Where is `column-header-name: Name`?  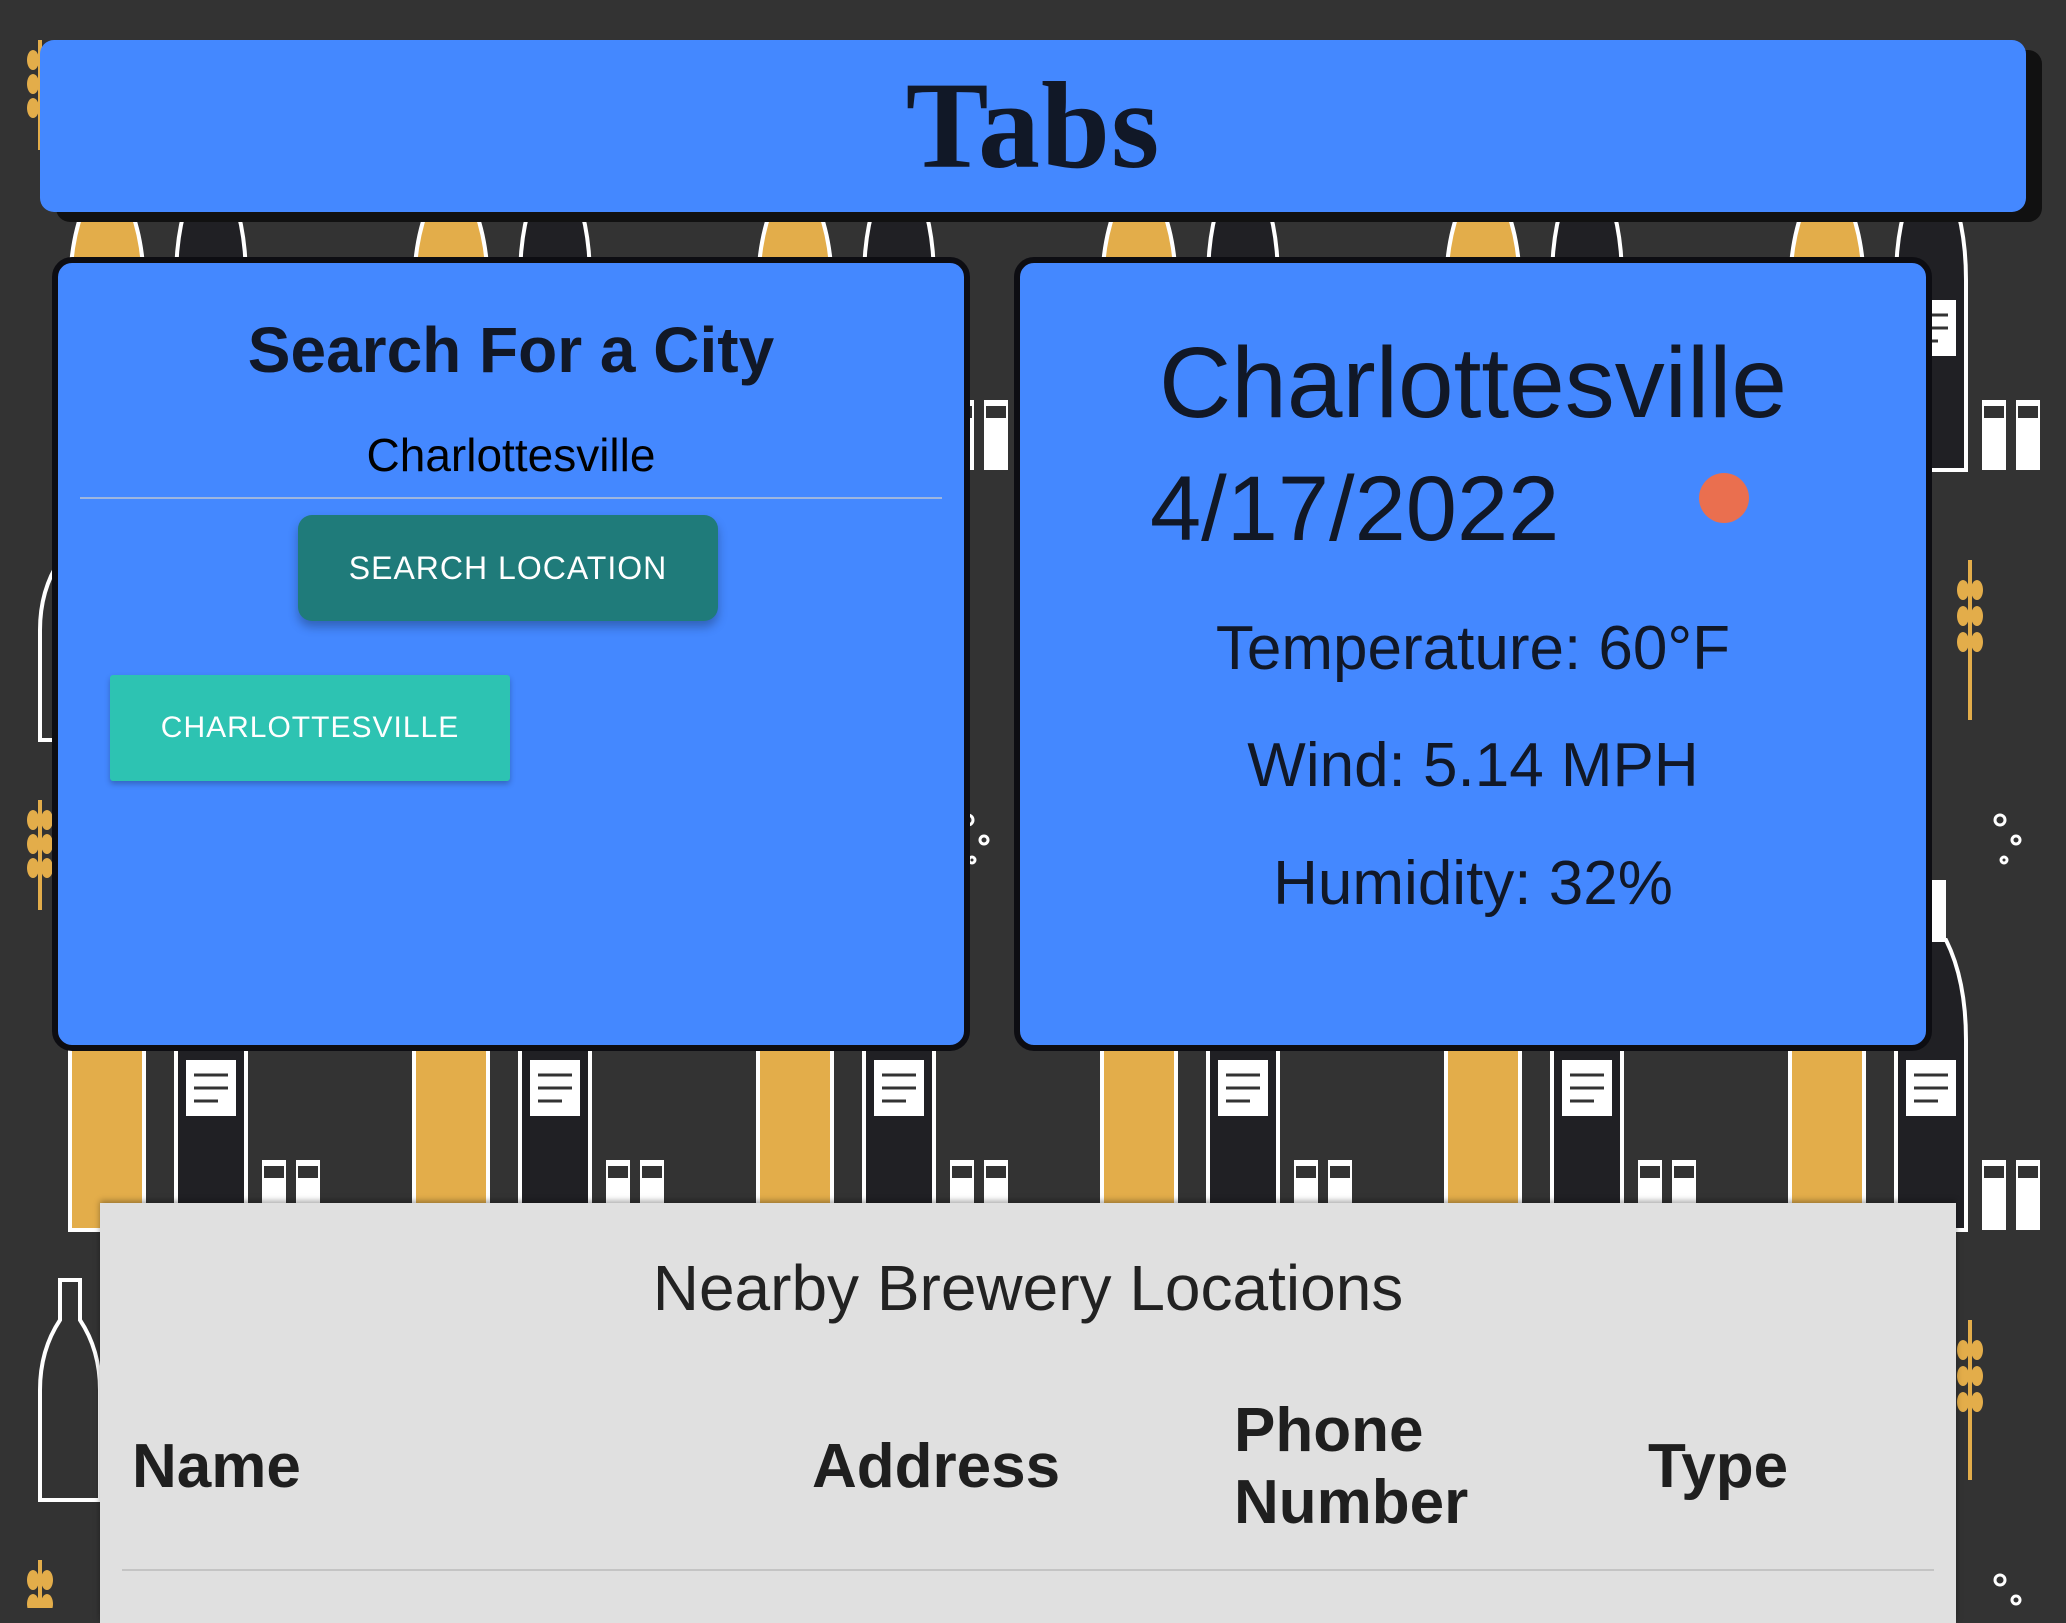
column-header-name: Name is located at coordinates (216, 1466).